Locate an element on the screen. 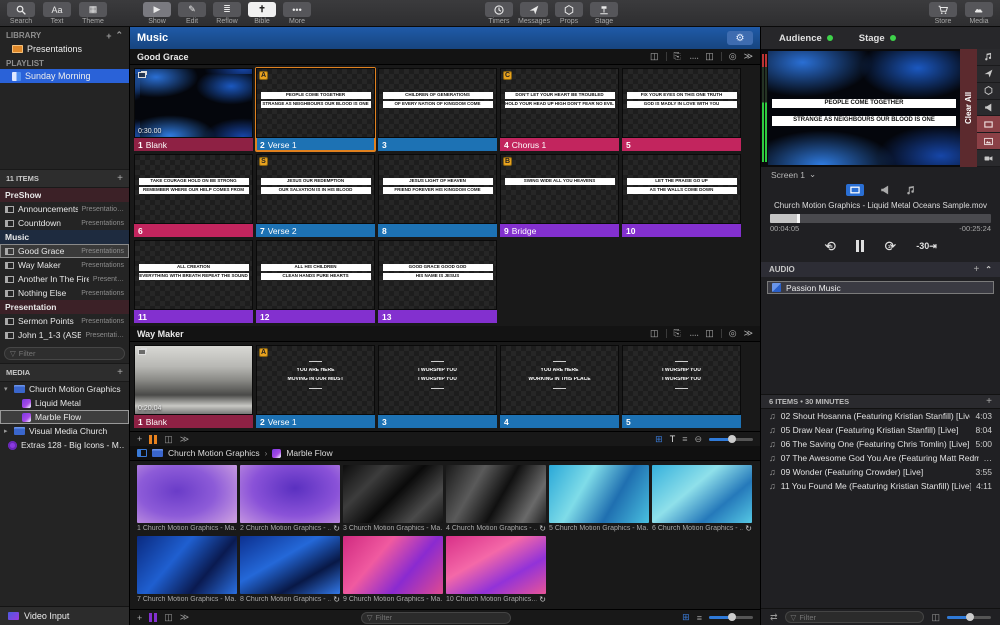 This screenshot has width=1000, height=625. slide-cell: 0:30.00 1 Blank is located at coordinates (193, 109).